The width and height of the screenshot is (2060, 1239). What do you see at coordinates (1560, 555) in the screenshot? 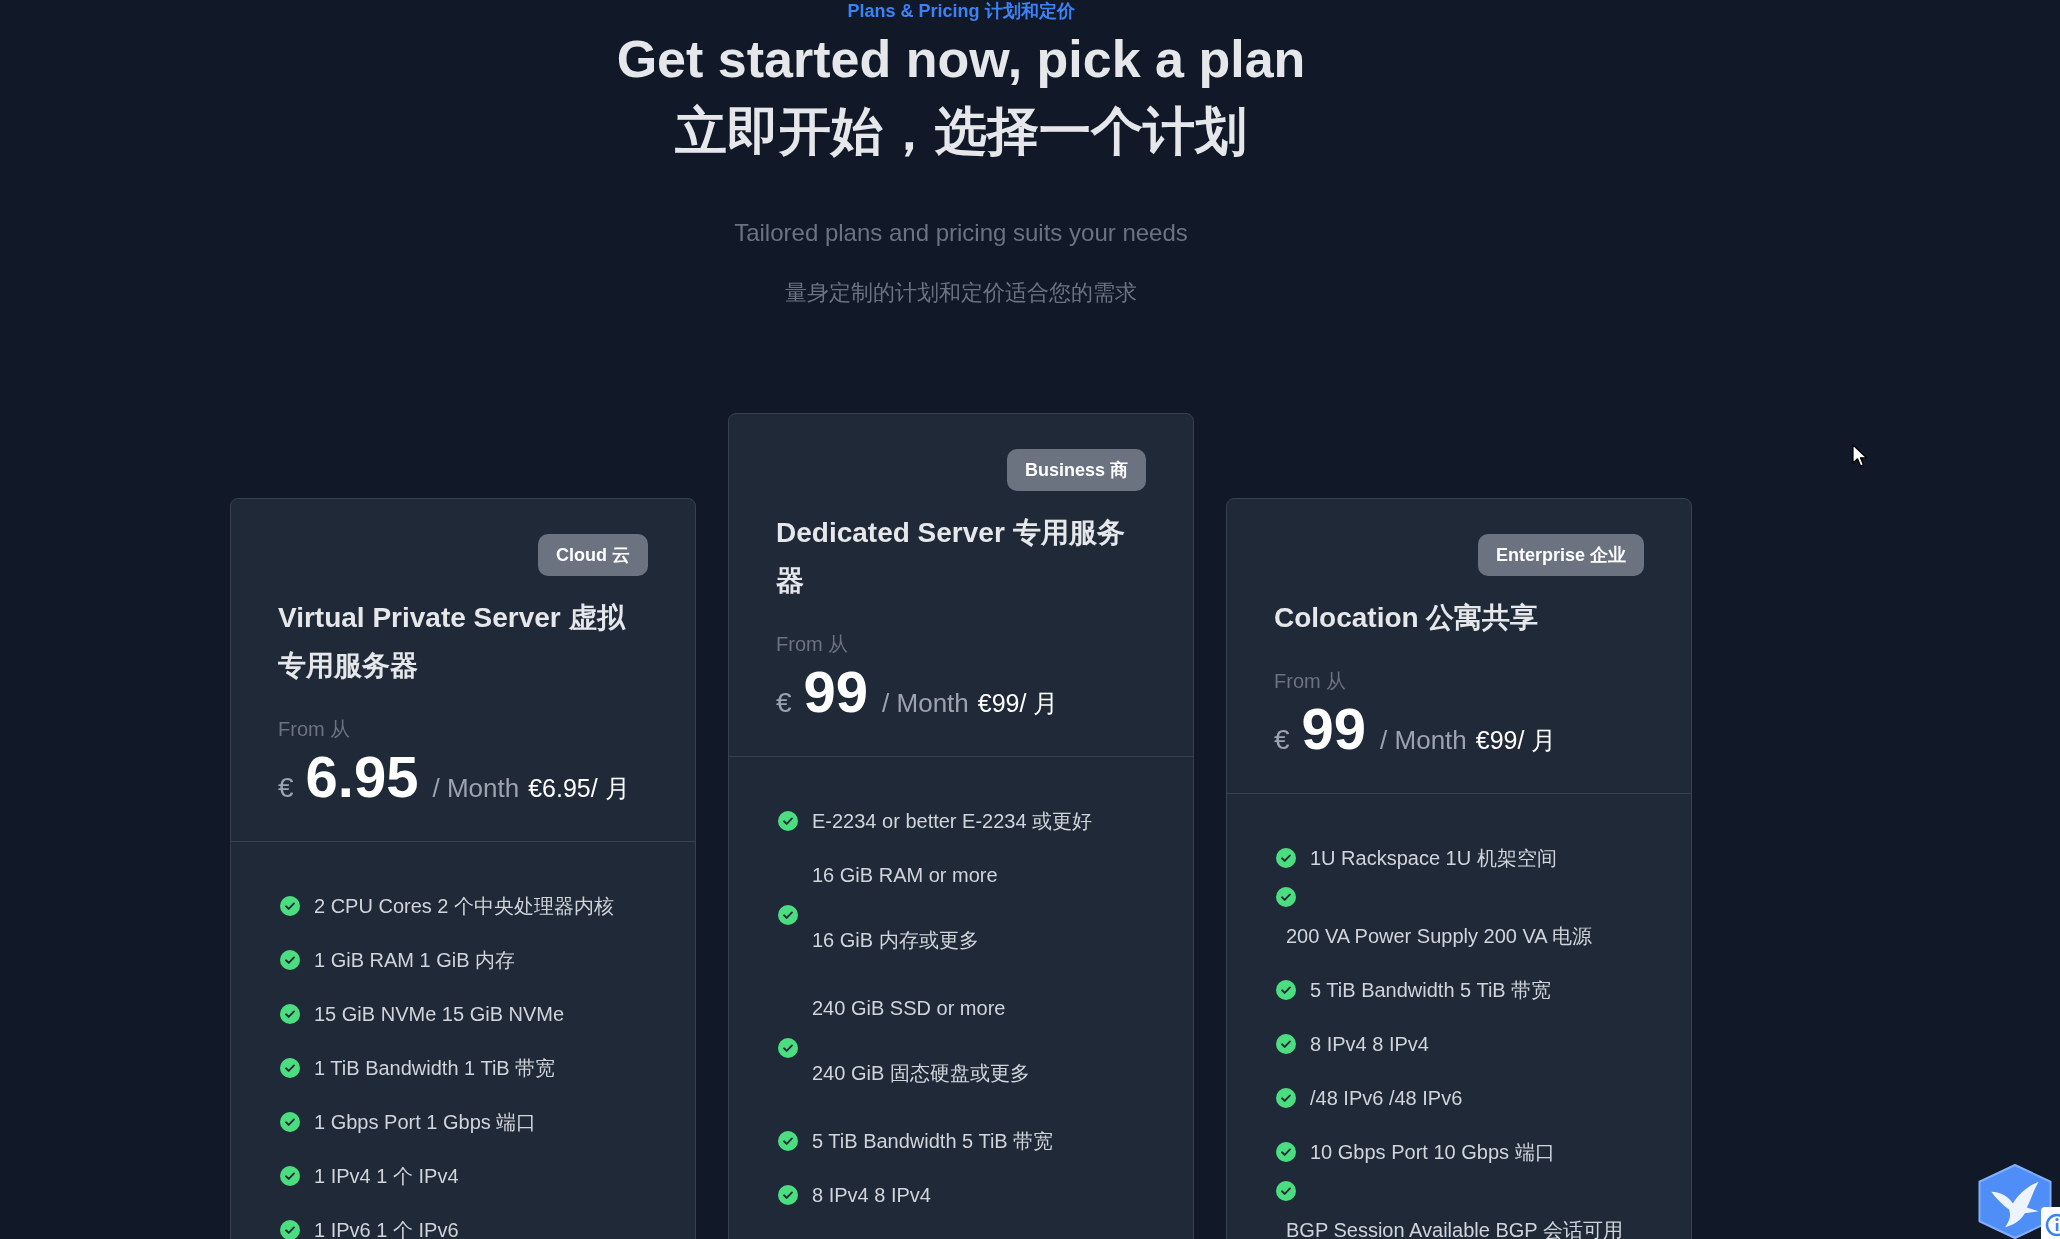
I see `plan-tier-badge: Enterprise 企业` at bounding box center [1560, 555].